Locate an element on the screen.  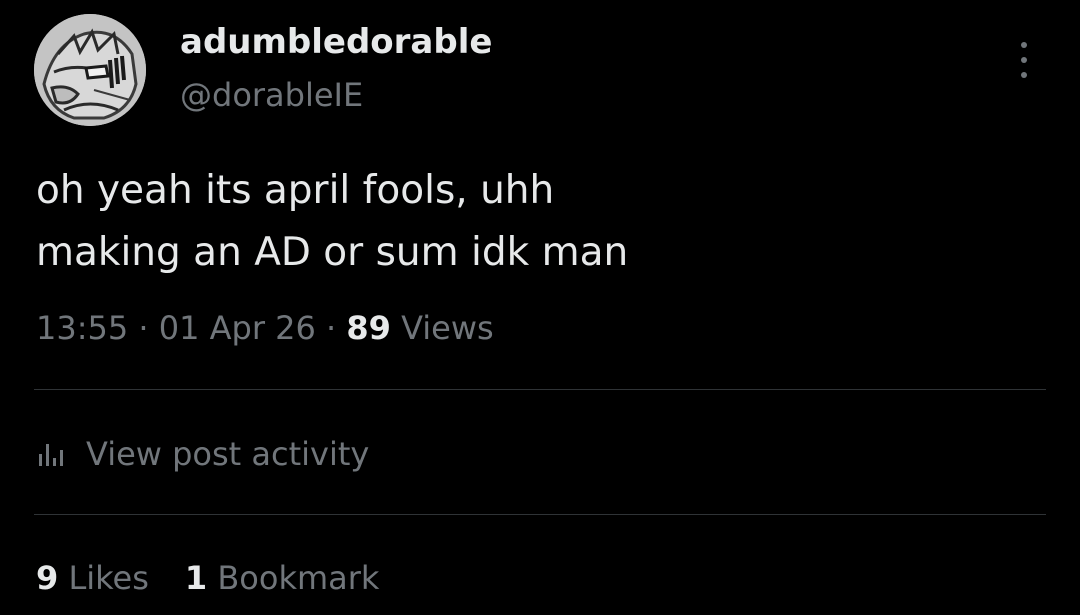
avatar is located at coordinates (90, 70).